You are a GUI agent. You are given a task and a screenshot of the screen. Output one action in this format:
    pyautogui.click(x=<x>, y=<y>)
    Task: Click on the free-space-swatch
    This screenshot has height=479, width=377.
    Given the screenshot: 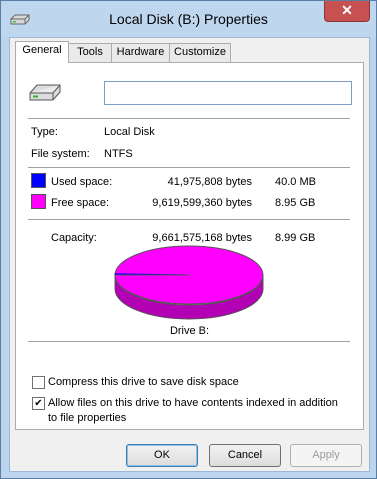 What is the action you would take?
    pyautogui.click(x=38, y=201)
    